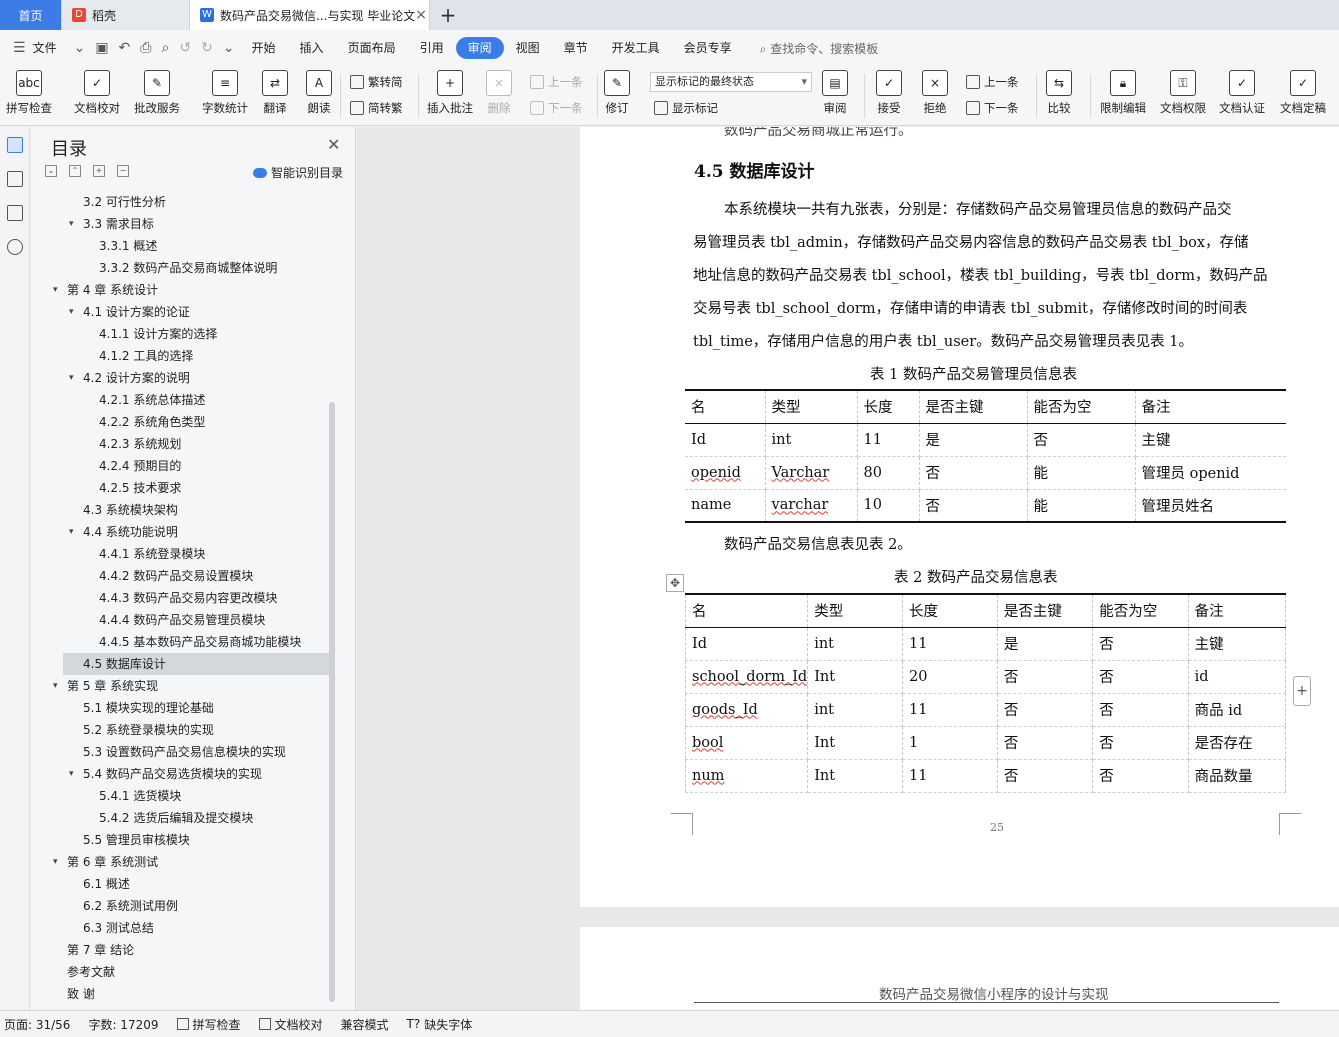  I want to click on chevron-down-icon: ⌄, so click(80, 48).